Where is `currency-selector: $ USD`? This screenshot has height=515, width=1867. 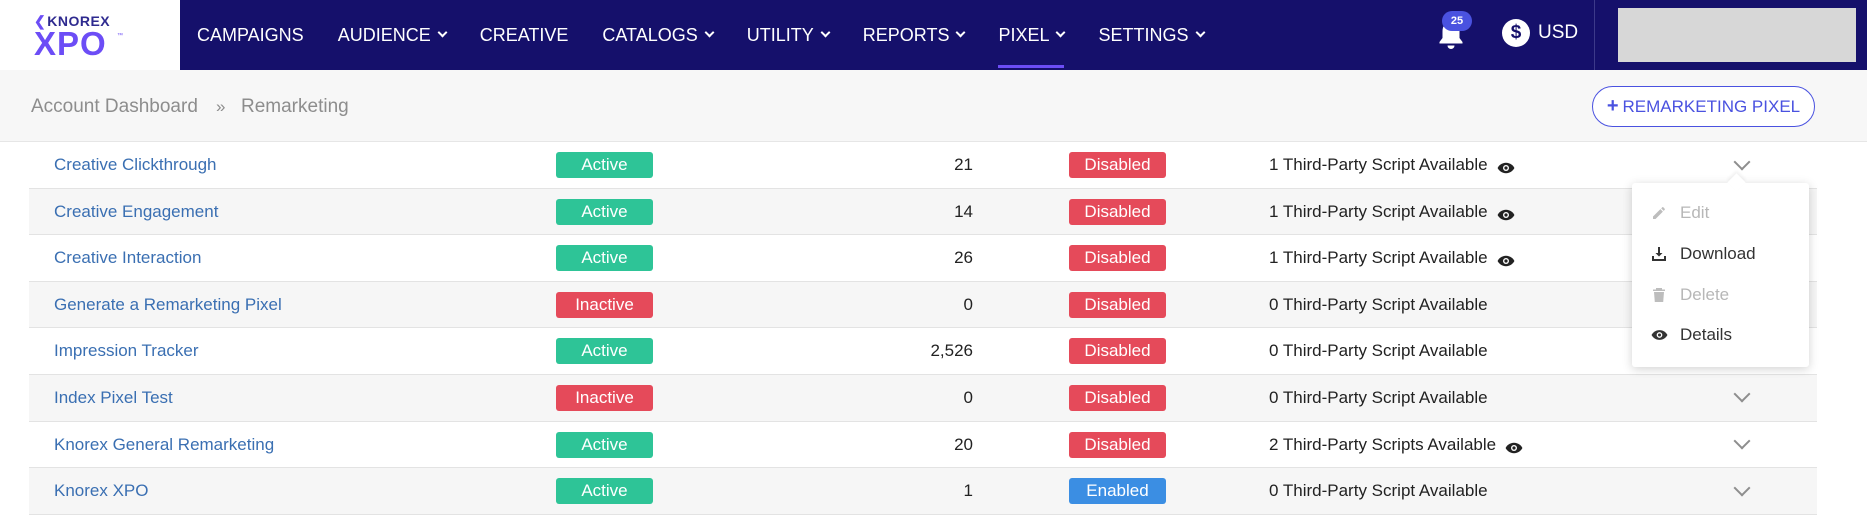 currency-selector: $ USD is located at coordinates (1540, 33).